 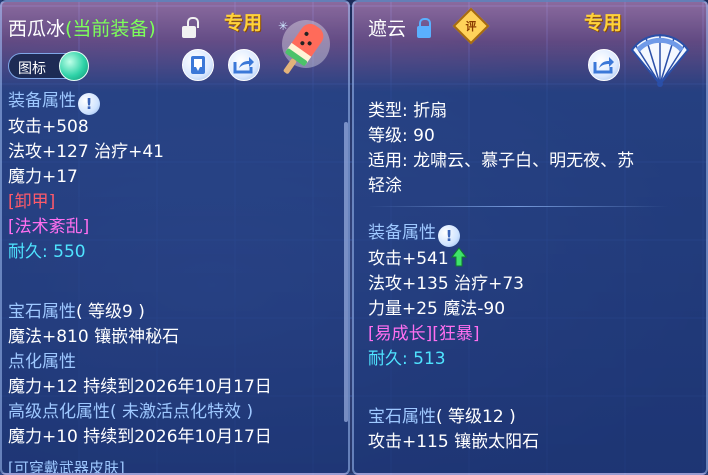 What do you see at coordinates (86, 152) in the screenshot?
I see `magic-heal-stat: 法攻+127 治疗+41` at bounding box center [86, 152].